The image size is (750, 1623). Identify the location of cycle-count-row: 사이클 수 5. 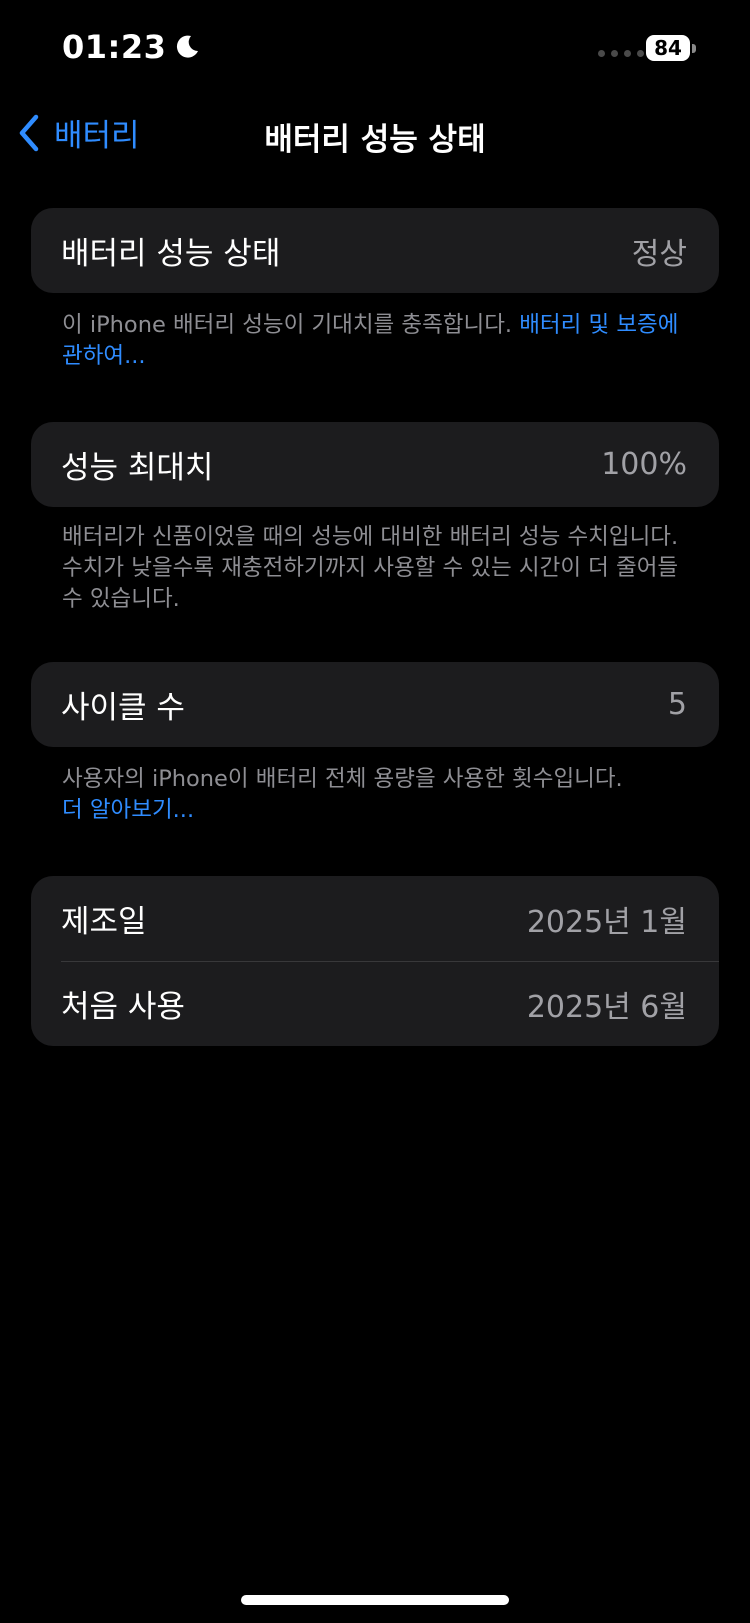
(375, 704).